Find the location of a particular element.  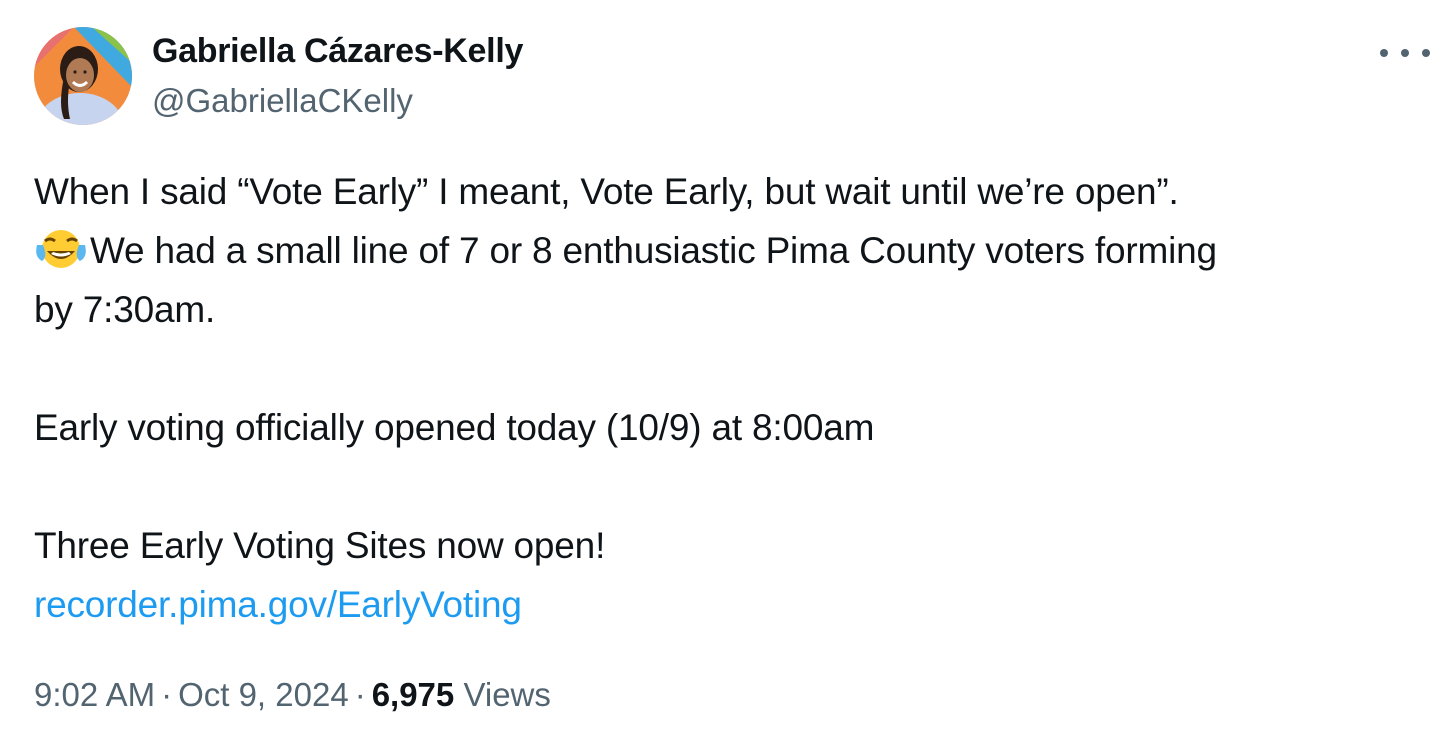

views-label: Views is located at coordinates (507, 694).